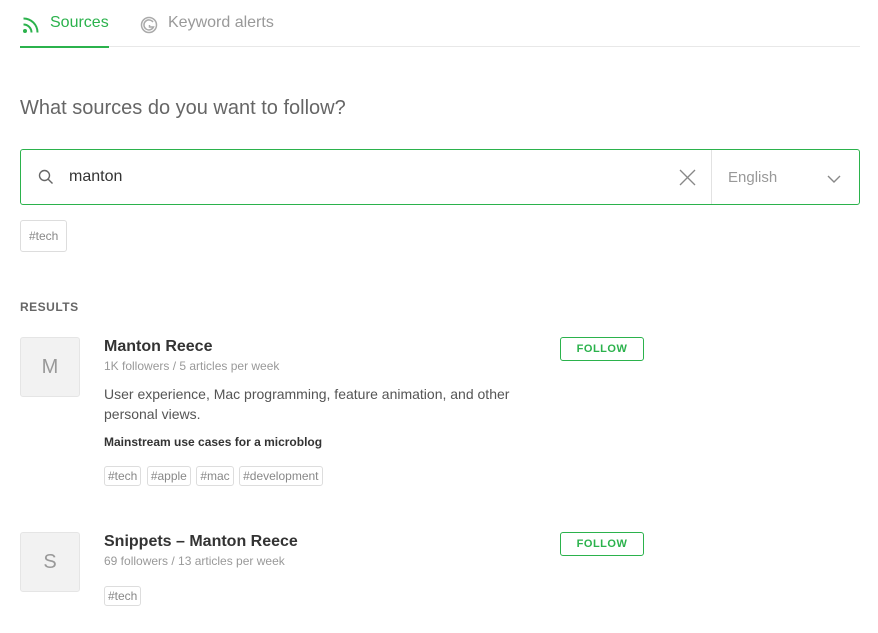 The image size is (878, 633). I want to click on close-icon, so click(687, 177).